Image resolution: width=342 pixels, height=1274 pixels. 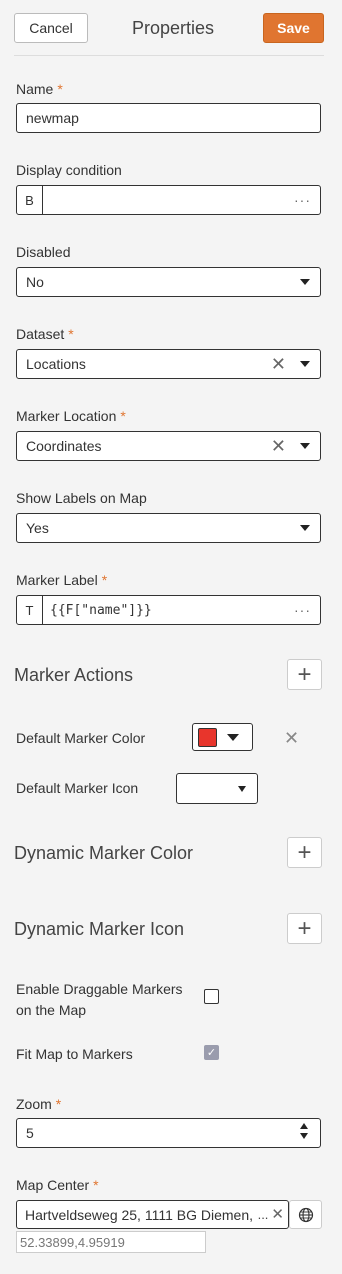 I want to click on zoom-input: 5, so click(x=168, y=1133).